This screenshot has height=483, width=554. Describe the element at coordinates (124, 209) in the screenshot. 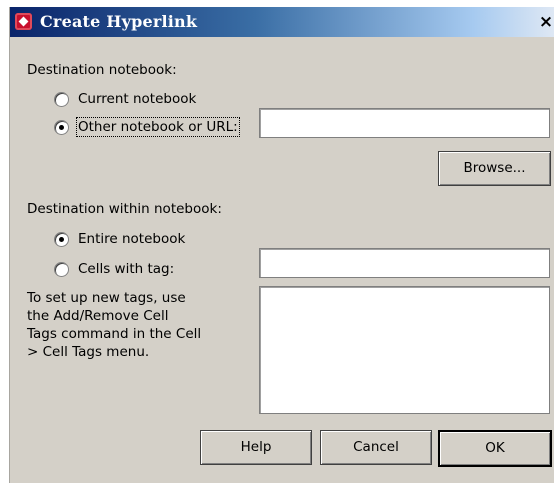

I see `destination-within-heading: Destination within notebook:` at that location.